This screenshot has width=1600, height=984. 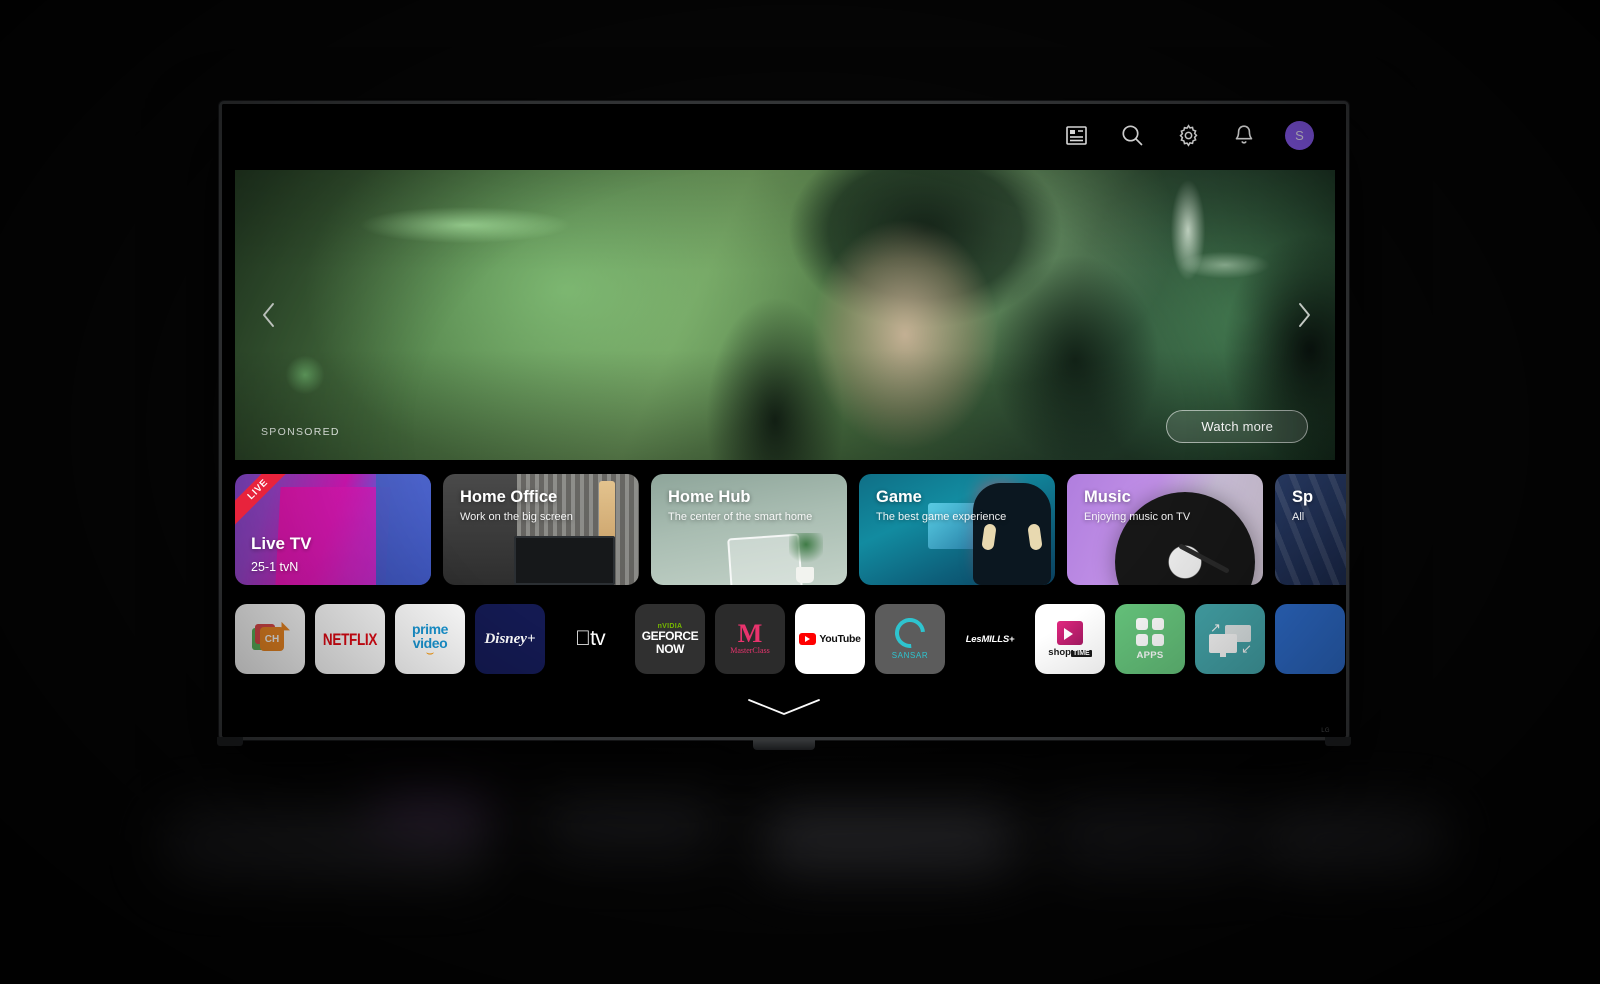 What do you see at coordinates (790, 647) in the screenshot?
I see `app-row: CH ◣ NETFLIX prime video ⌣ Disney+ tv` at bounding box center [790, 647].